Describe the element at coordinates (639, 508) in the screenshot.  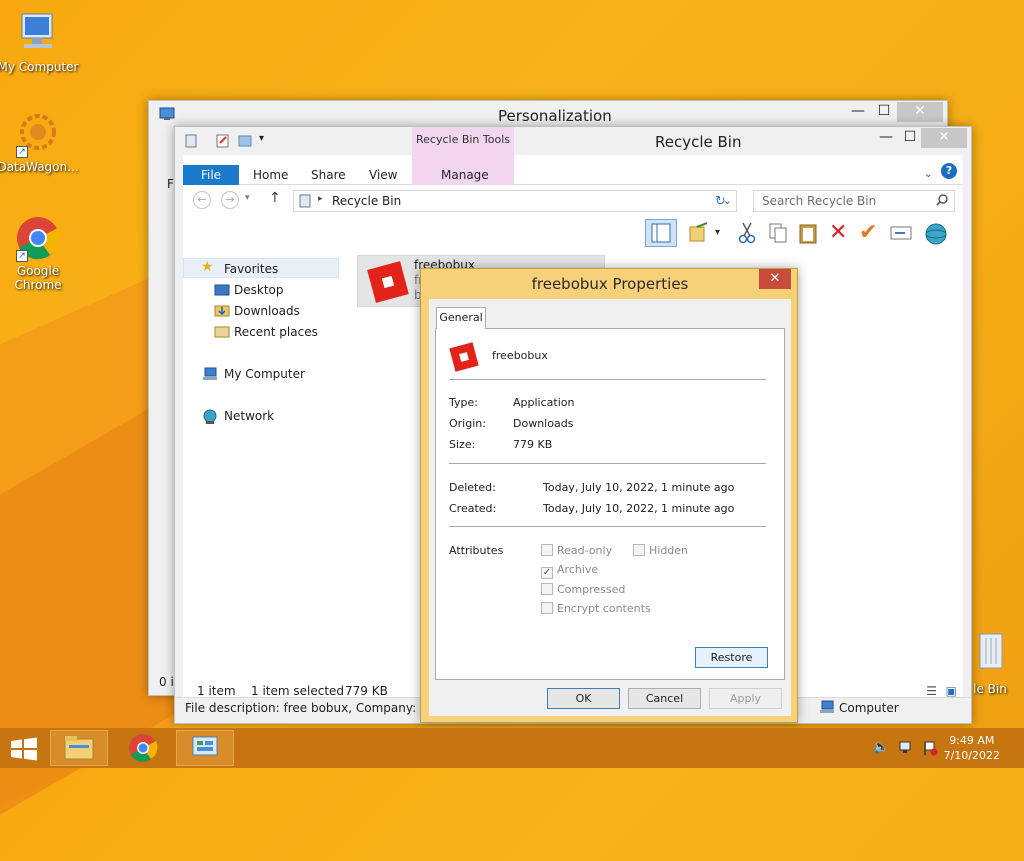
I see `created-value: Today, July 10, 2022, 1 minute ago` at that location.